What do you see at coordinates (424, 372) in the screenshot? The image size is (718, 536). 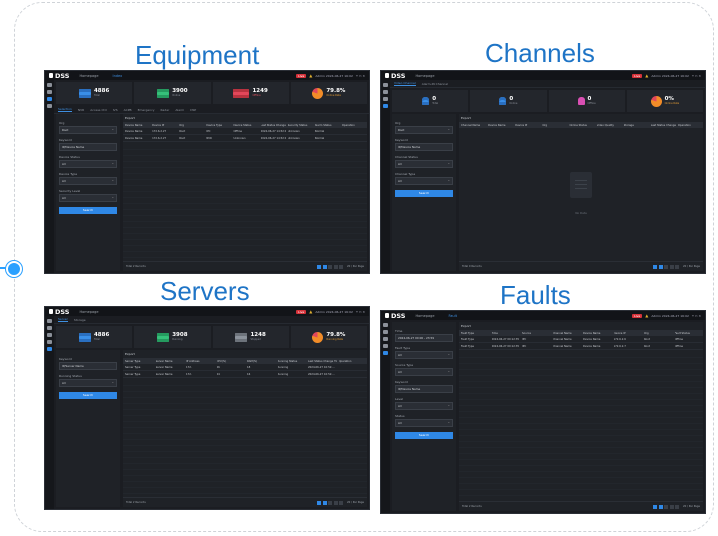 I see `source-type-select: All` at bounding box center [424, 372].